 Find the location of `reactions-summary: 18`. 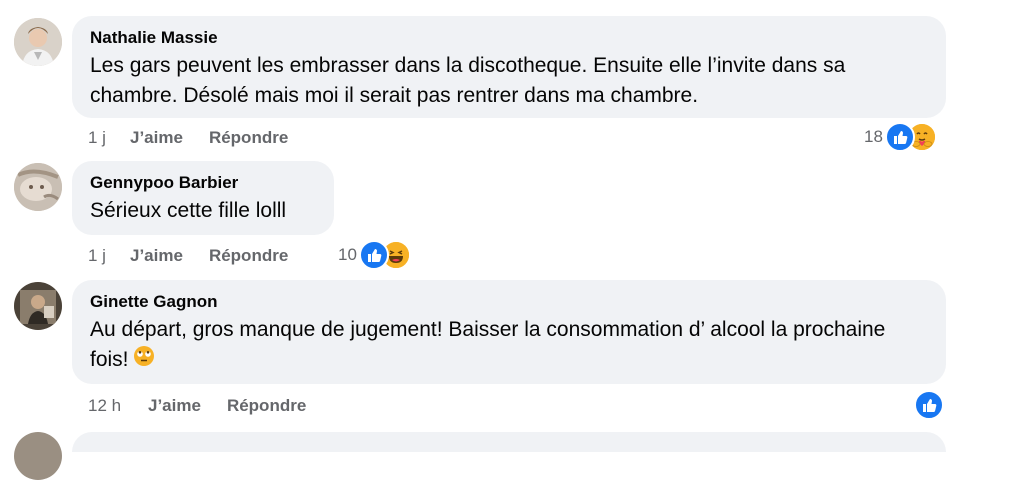

reactions-summary: 18 is located at coordinates (900, 137).